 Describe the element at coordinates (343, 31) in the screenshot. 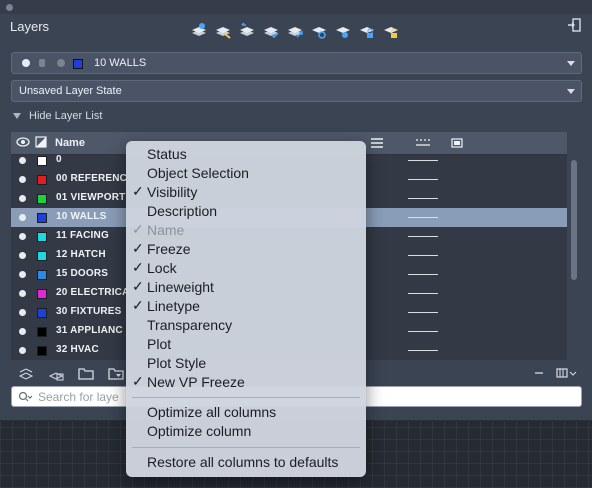

I see `layer-properties-icon` at that location.